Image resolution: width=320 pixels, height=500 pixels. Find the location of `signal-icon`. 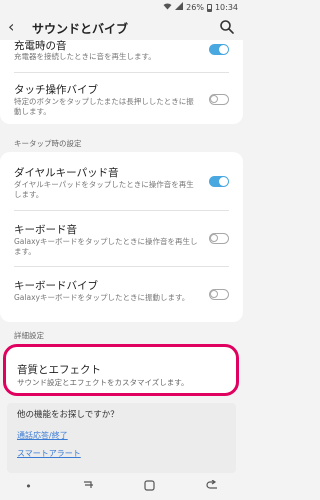

signal-icon is located at coordinates (179, 7).